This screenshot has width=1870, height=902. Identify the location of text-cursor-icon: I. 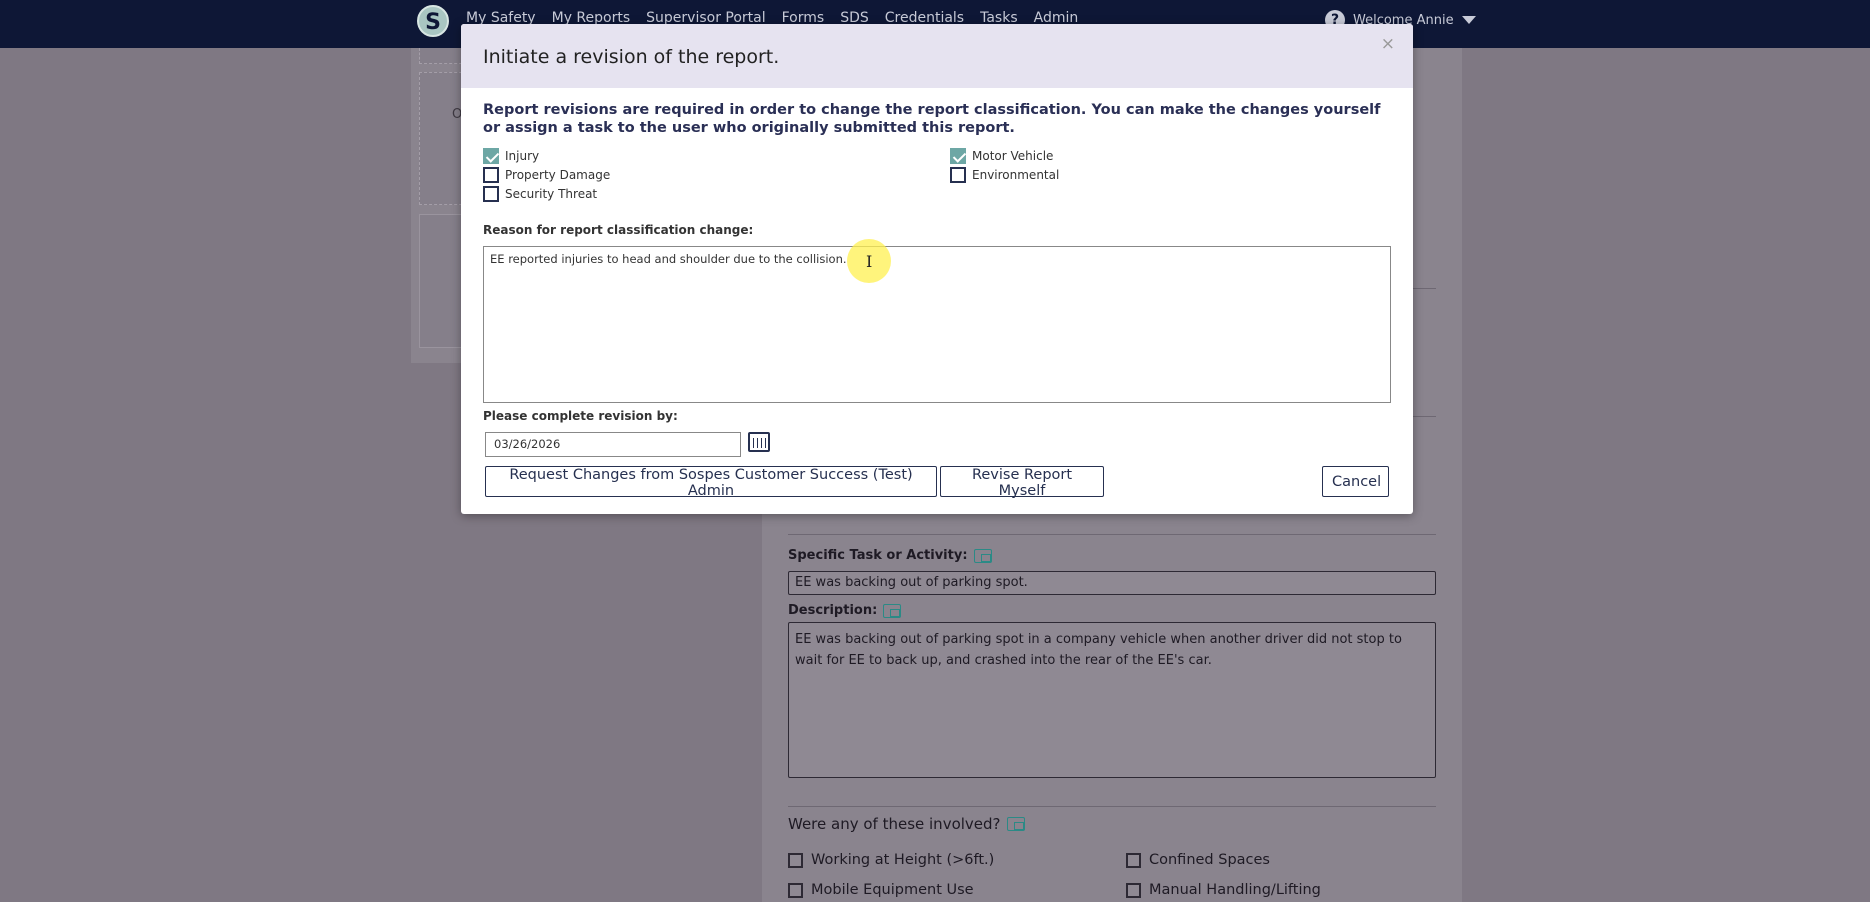
(869, 261).